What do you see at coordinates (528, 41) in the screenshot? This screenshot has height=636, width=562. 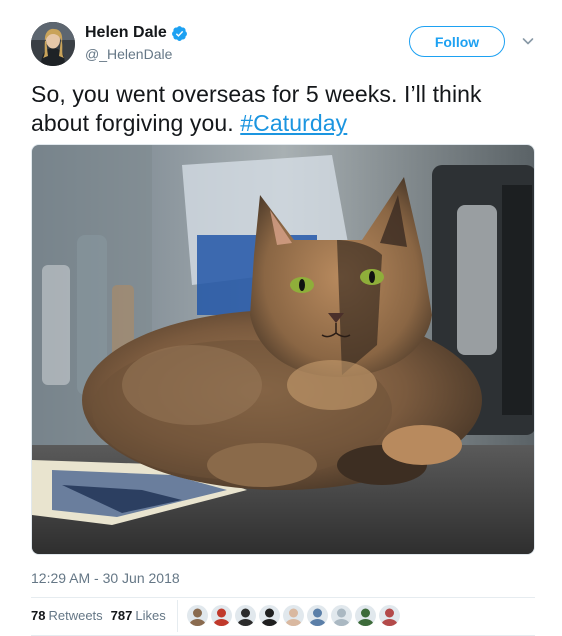 I see `chevron-down-icon` at bounding box center [528, 41].